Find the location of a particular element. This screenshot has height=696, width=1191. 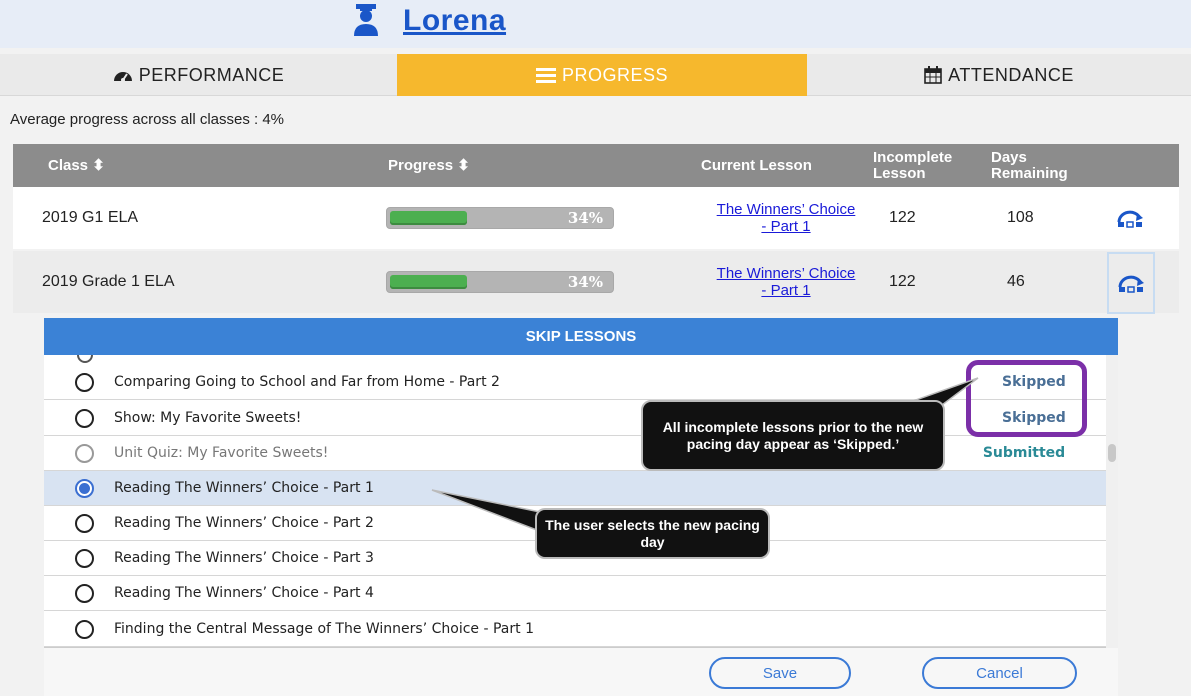

tab-performance-label: PERFORMANCE is located at coordinates (211, 74).